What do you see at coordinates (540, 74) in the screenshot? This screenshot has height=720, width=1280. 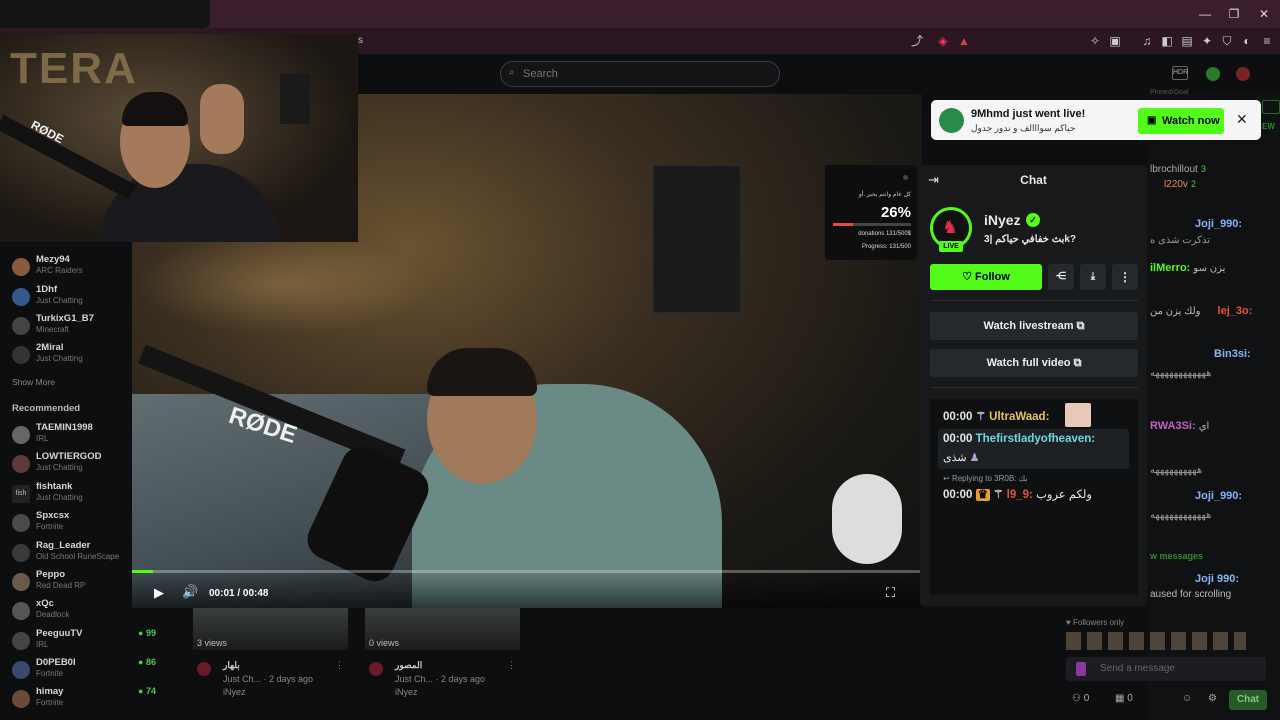 I see `search-placeholder: Search` at bounding box center [540, 74].